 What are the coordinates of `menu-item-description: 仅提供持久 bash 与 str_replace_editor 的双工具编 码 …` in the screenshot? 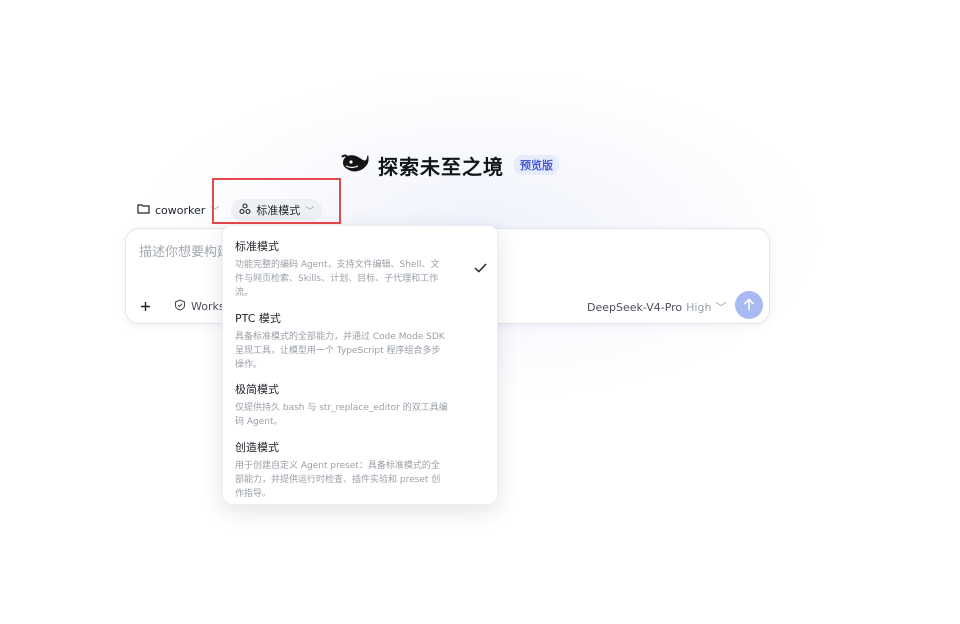 It's located at (341, 415).